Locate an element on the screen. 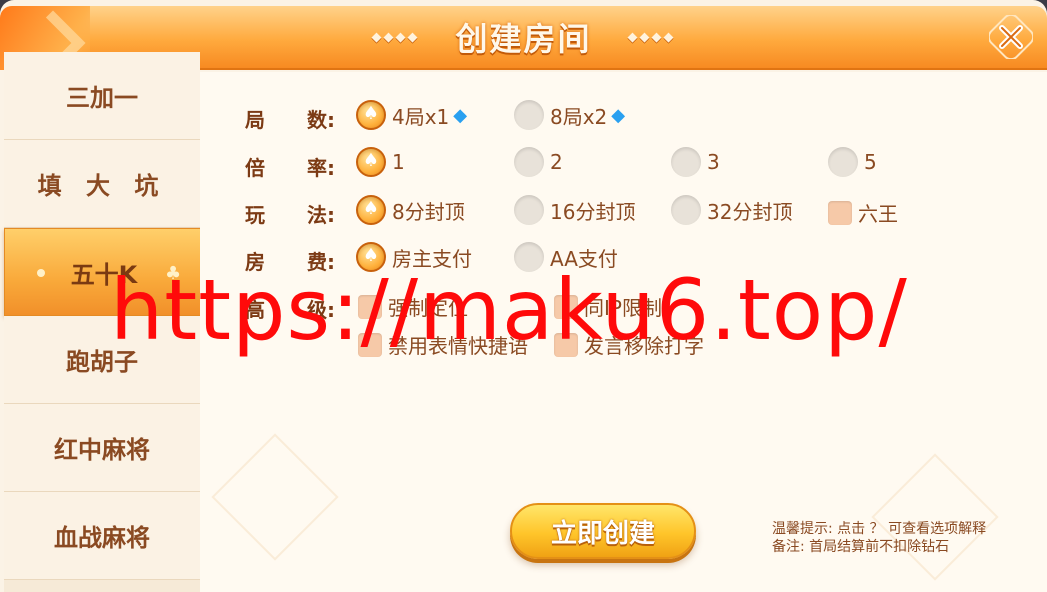 The height and width of the screenshot is (592, 1047). close-button is located at coordinates (1011, 37).